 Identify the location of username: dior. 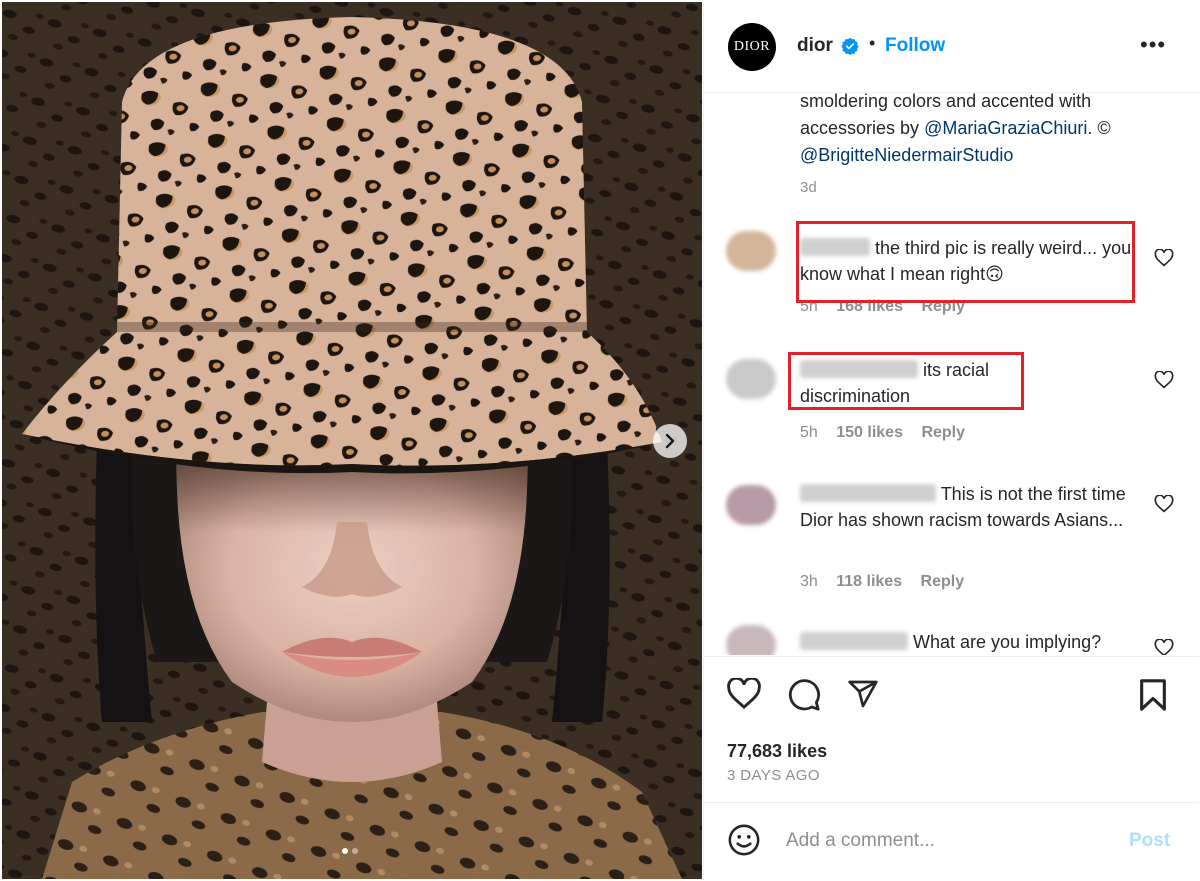
(815, 46).